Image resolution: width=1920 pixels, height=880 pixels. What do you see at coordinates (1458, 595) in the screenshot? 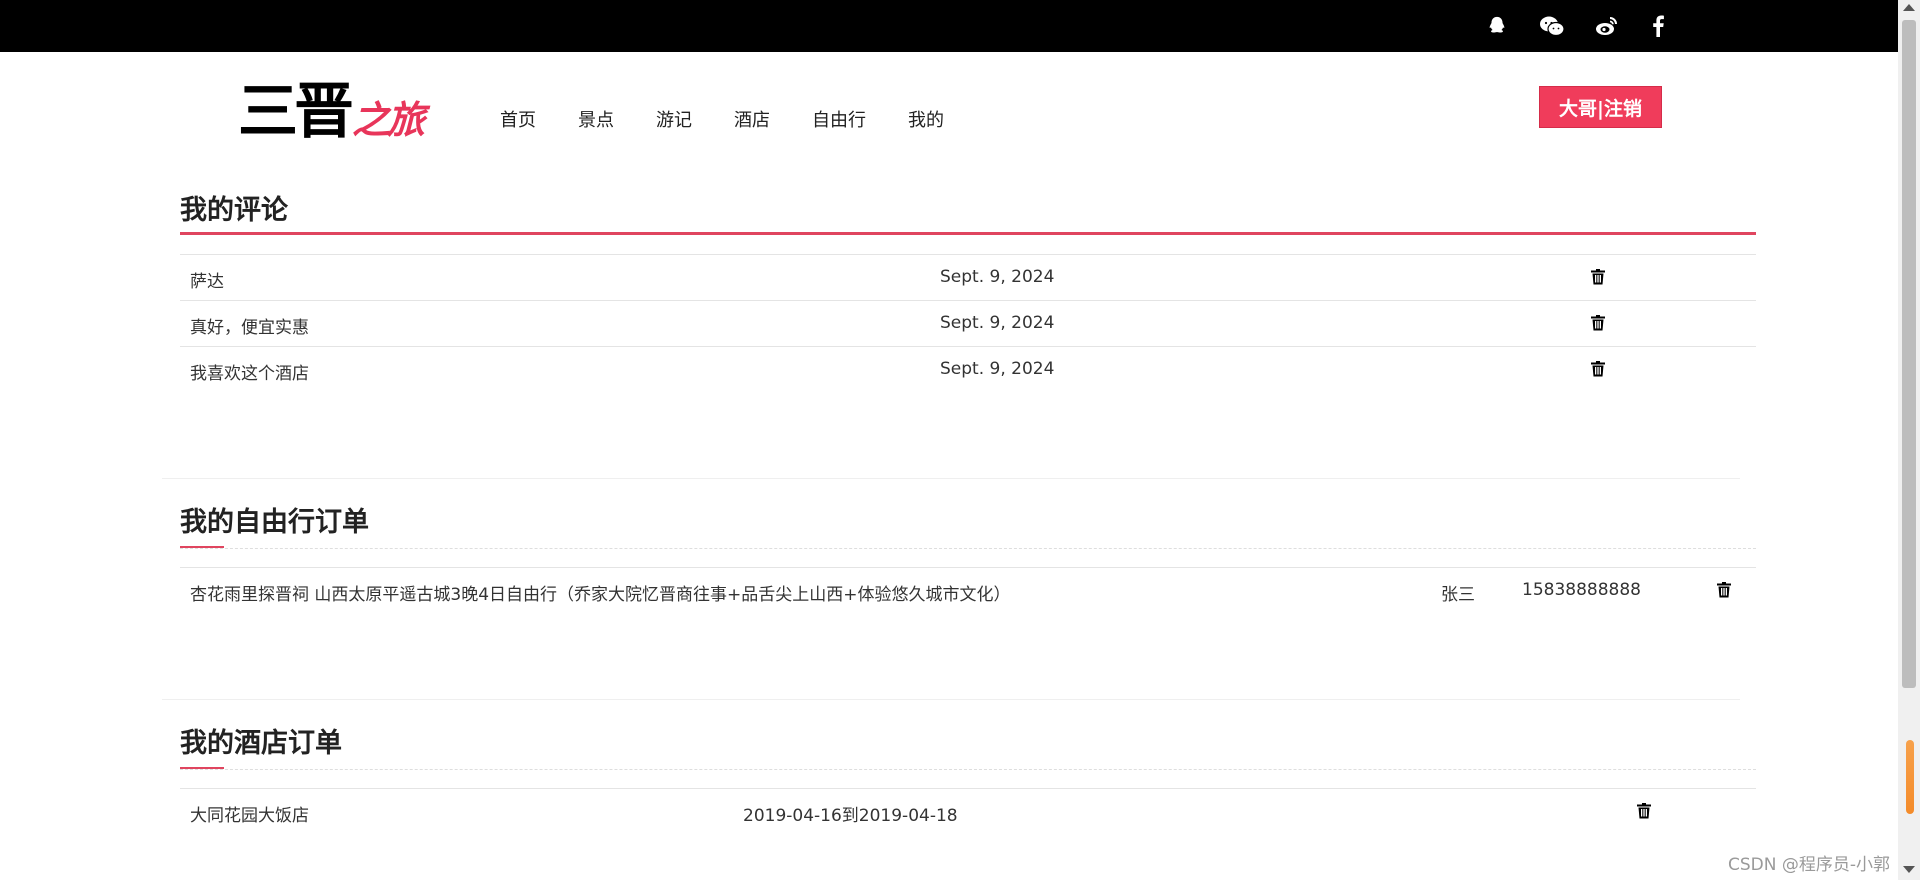
I see `trip-order-person: 张三` at bounding box center [1458, 595].